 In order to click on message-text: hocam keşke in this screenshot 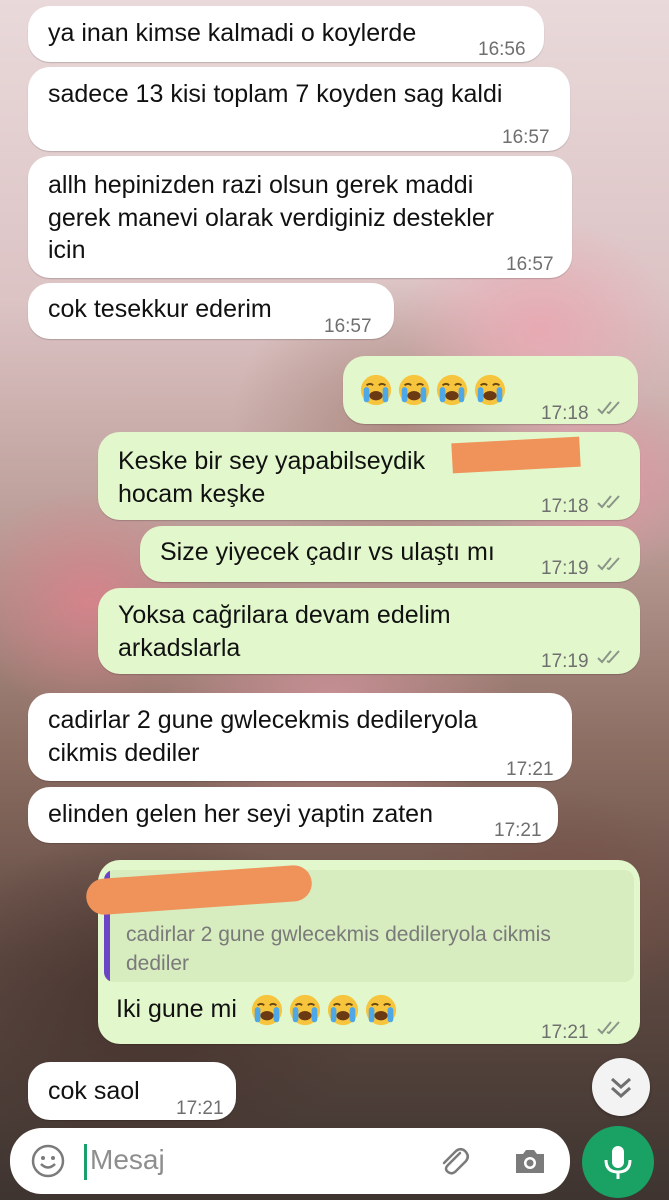, I will do `click(192, 494)`.